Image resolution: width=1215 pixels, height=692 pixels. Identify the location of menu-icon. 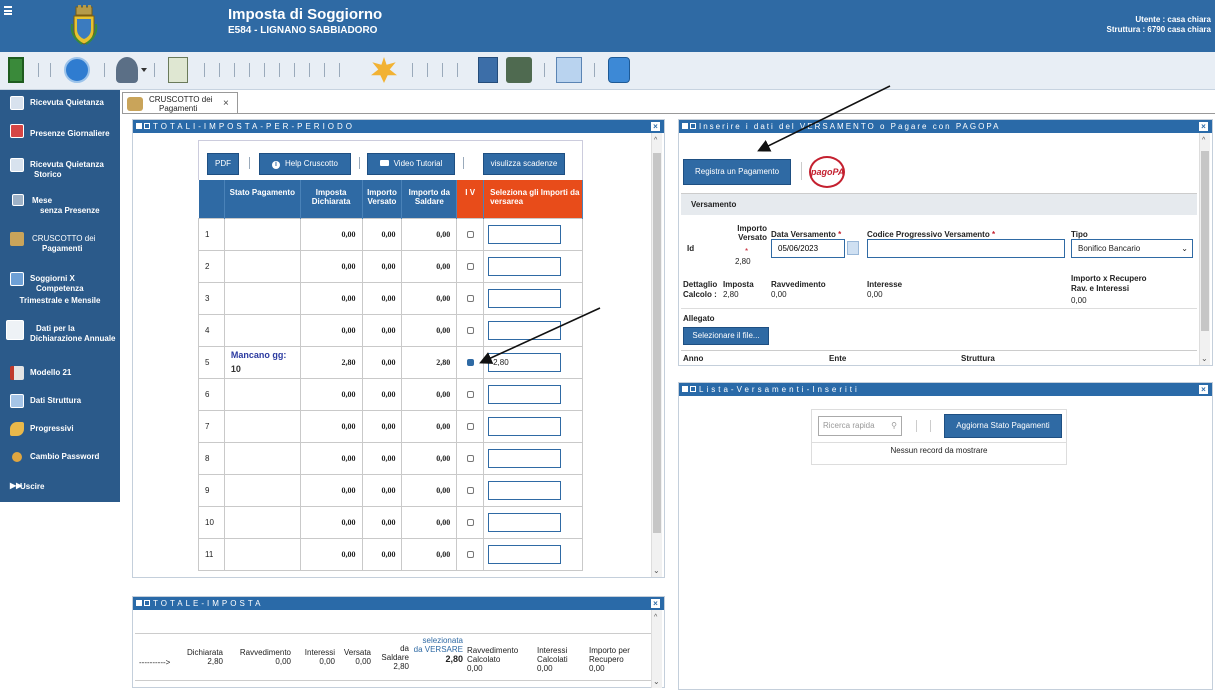
(8, 10).